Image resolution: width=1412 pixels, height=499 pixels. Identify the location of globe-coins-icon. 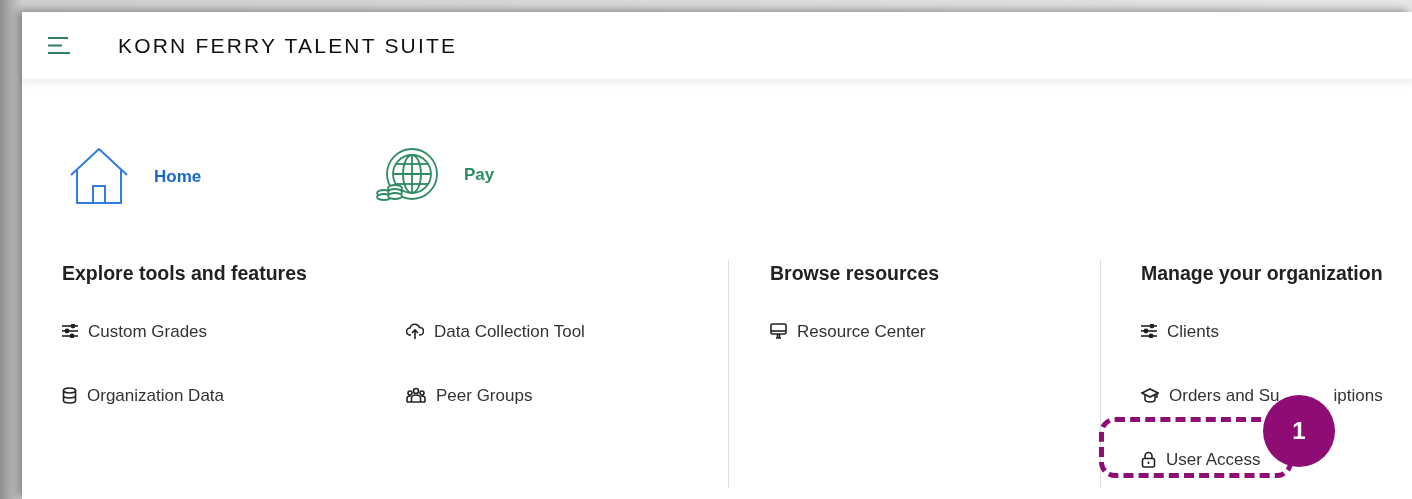
(407, 175).